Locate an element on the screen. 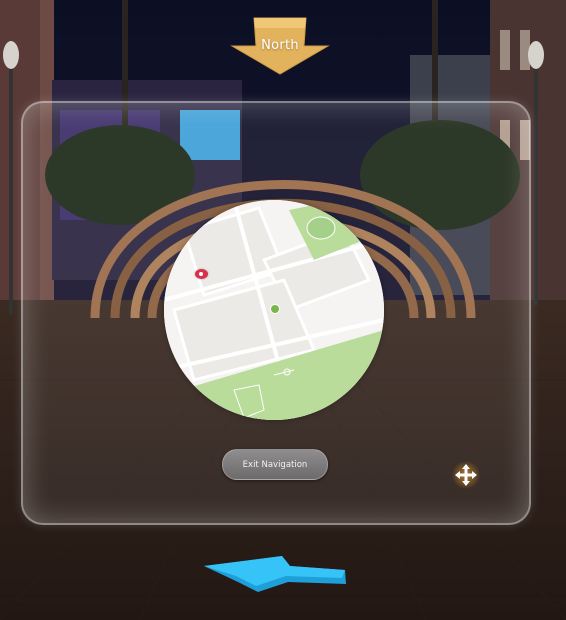 The width and height of the screenshot is (566, 620). direction-arrow-icon is located at coordinates (275, 574).